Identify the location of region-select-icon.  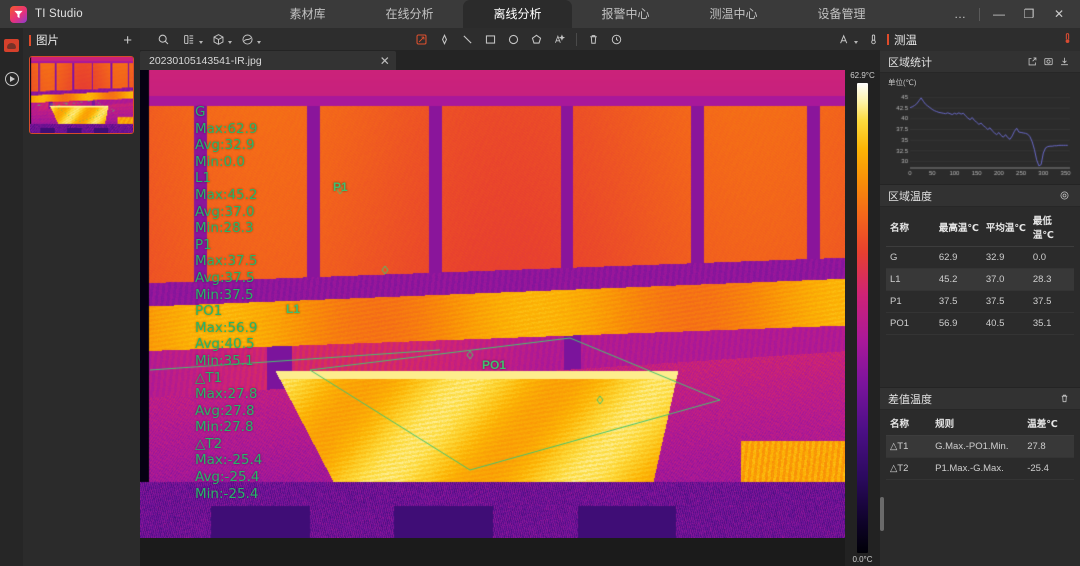
(421, 39).